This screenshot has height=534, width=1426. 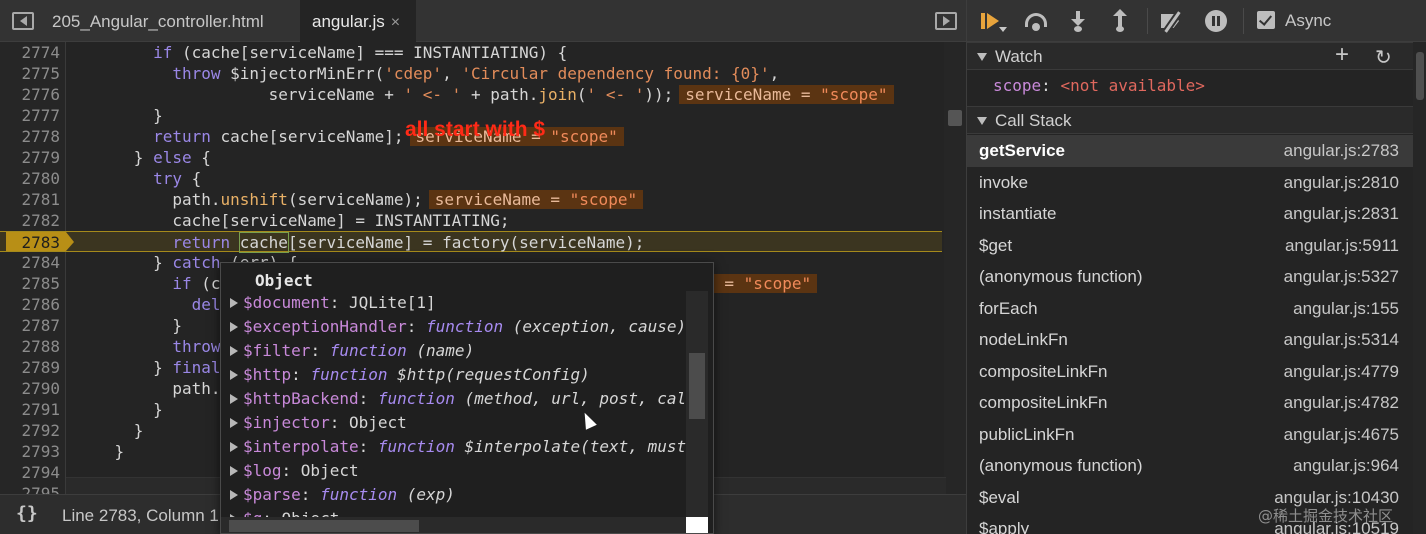 I want to click on frame-location: angular.js:5911, so click(x=1342, y=246).